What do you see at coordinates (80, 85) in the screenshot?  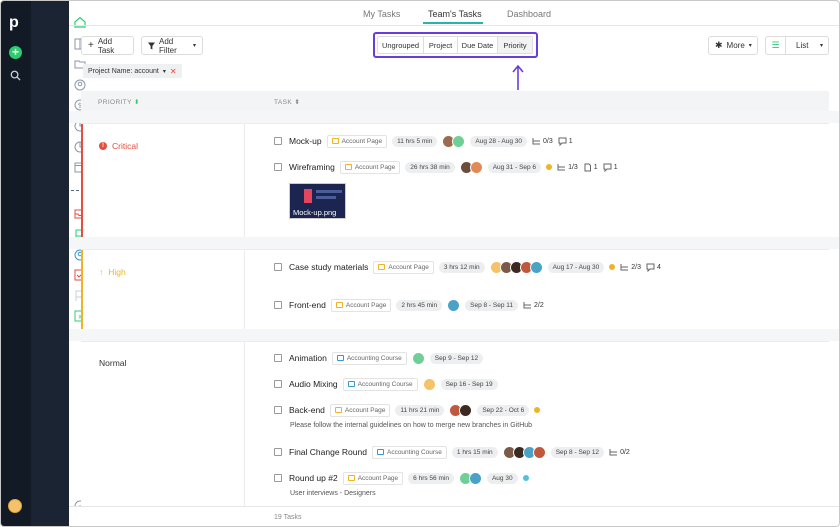 I see `people-icon` at bounding box center [80, 85].